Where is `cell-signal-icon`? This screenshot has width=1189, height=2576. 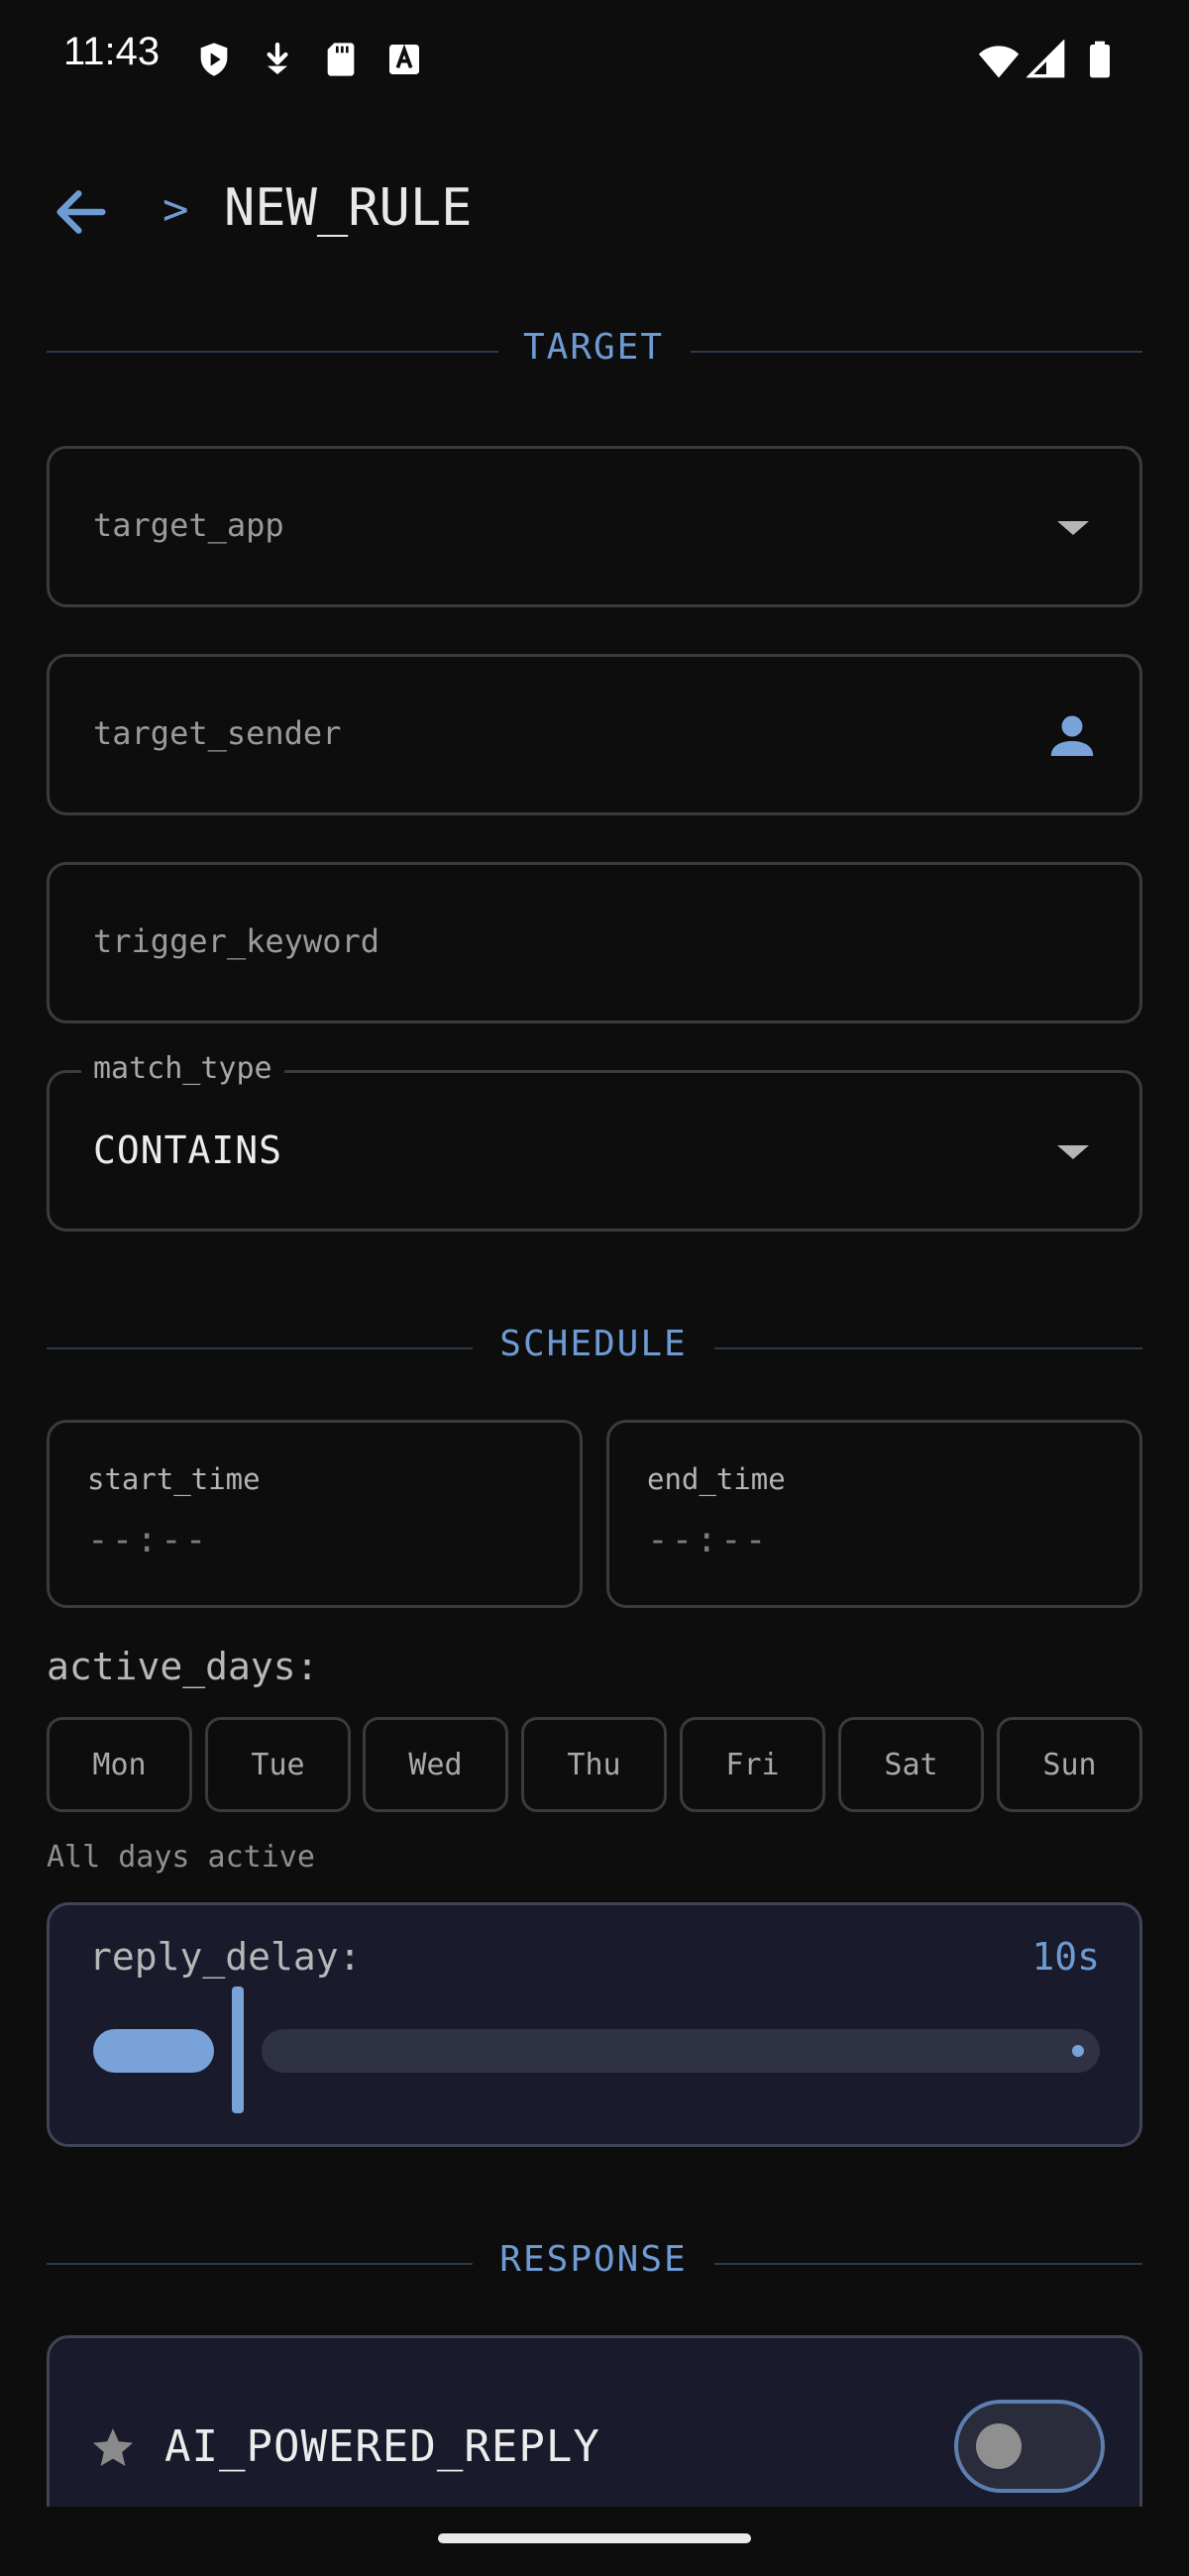 cell-signal-icon is located at coordinates (1046, 59).